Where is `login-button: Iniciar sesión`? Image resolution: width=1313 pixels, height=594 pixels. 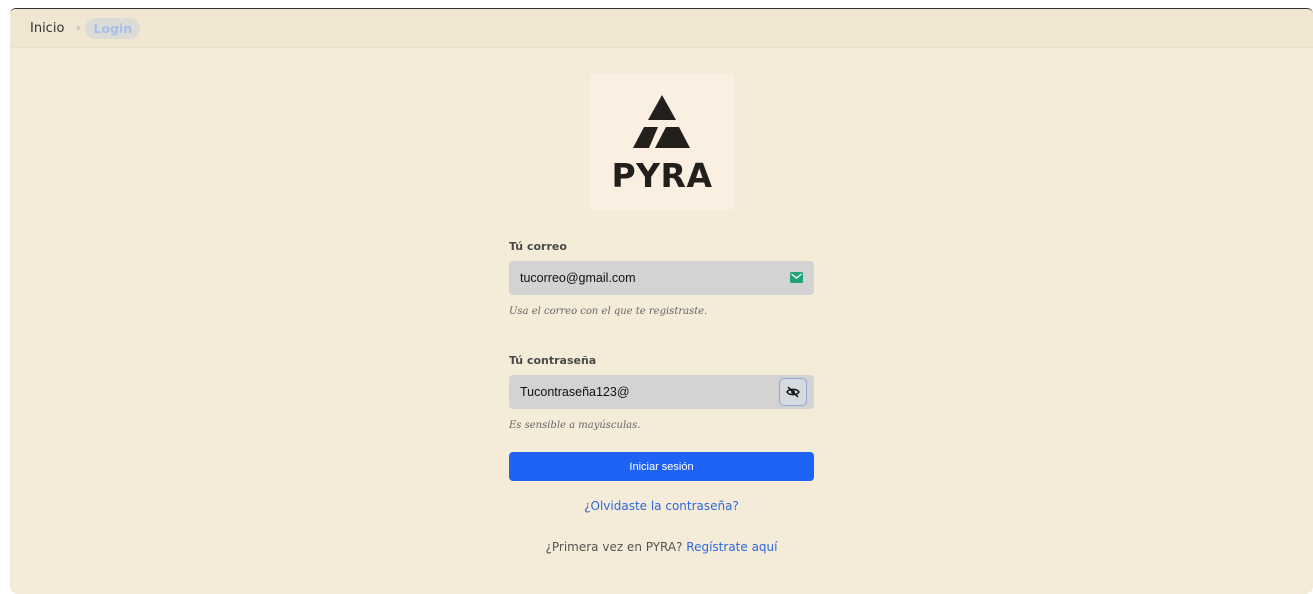
login-button: Iniciar sesión is located at coordinates (661, 466).